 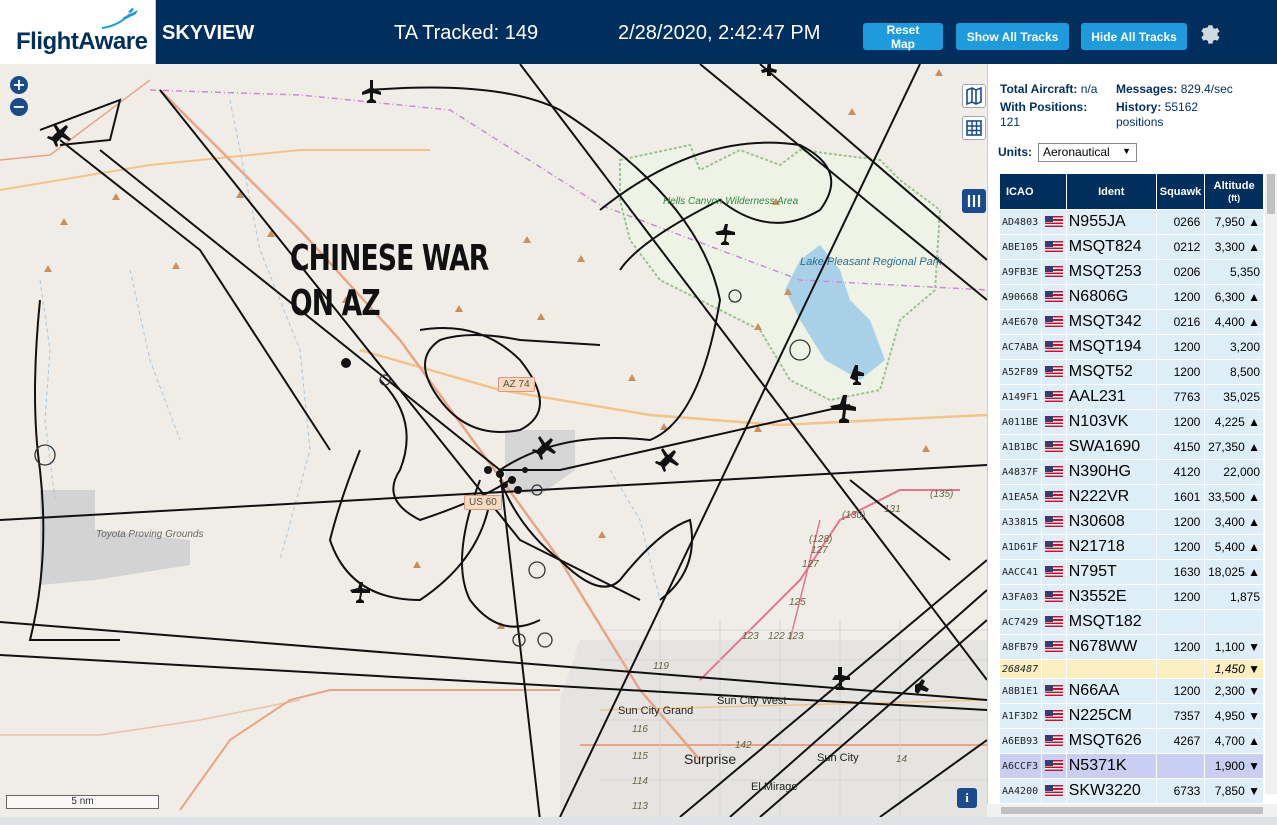 What do you see at coordinates (1131, 297) in the screenshot?
I see `table-row: A90668 N6806G 1200 6,300 ▲` at bounding box center [1131, 297].